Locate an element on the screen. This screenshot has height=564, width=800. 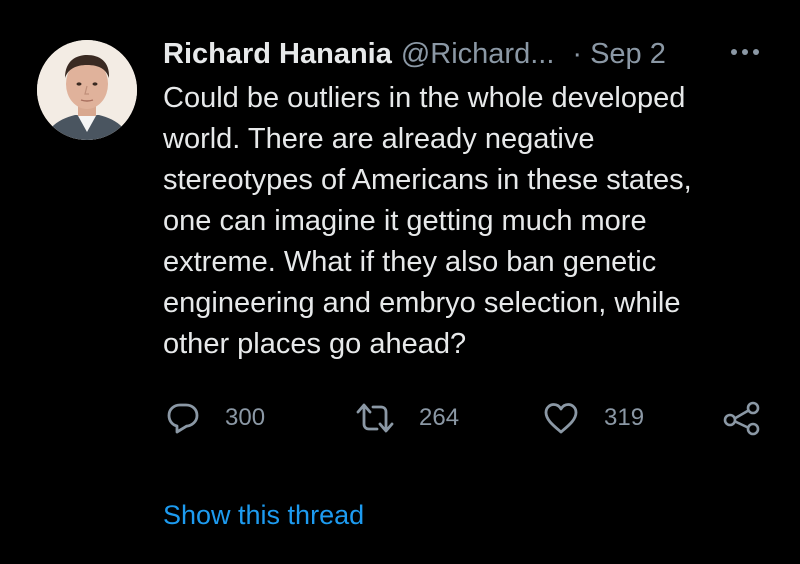
tweet-text-line: other places go ahead? is located at coordinates (315, 344).